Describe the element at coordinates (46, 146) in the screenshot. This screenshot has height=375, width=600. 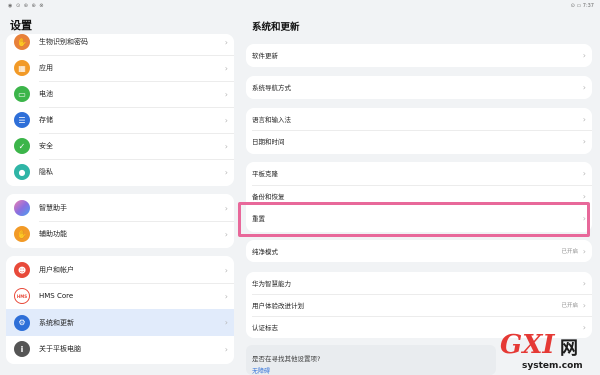
I see `sidebar-item-label: 安全` at that location.